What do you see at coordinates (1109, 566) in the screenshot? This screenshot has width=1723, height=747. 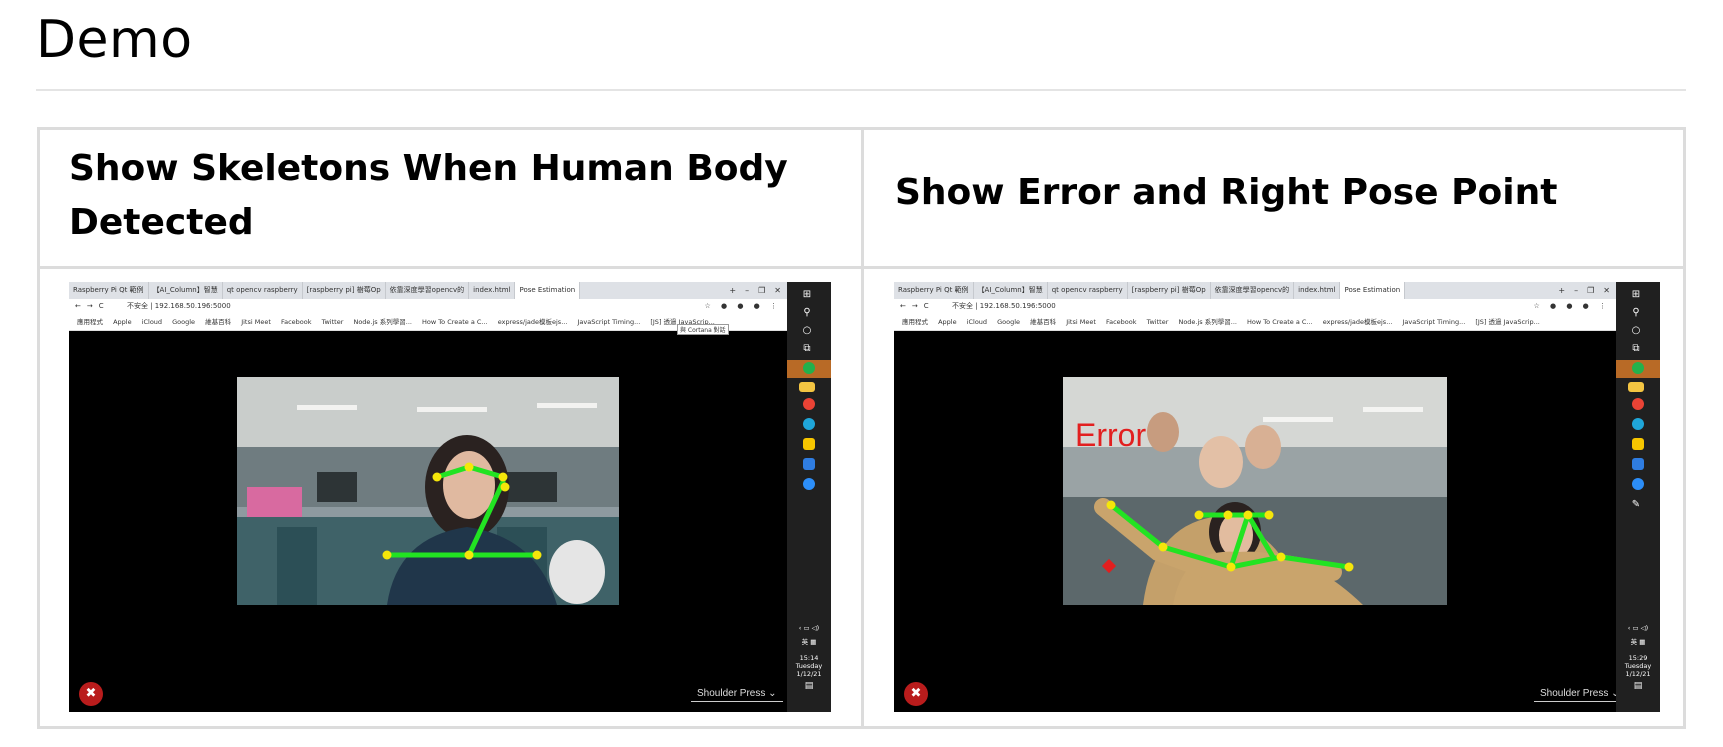 I see `error-point-marker` at bounding box center [1109, 566].